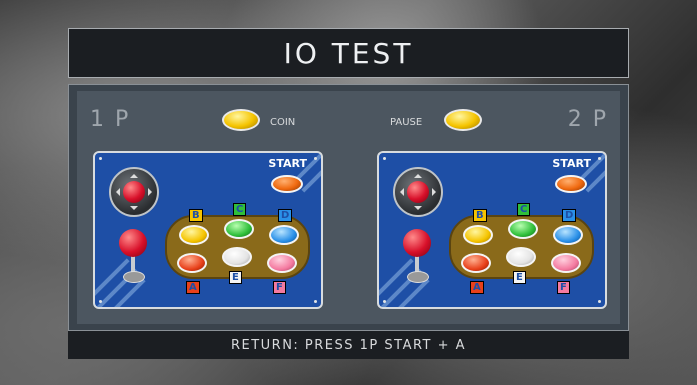  I want to click on player1-letter-f: F, so click(279, 287).